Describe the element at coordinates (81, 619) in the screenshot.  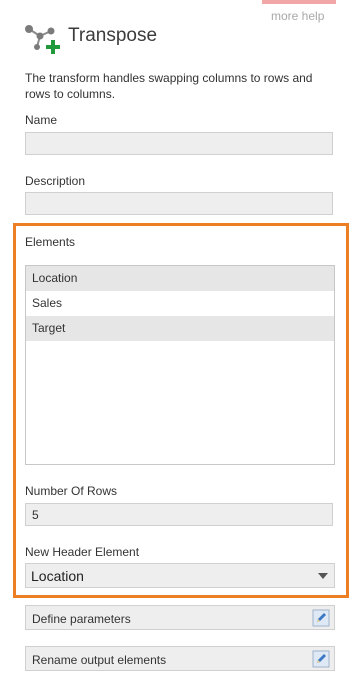
I see `define-parameters-label: Define parameters` at that location.